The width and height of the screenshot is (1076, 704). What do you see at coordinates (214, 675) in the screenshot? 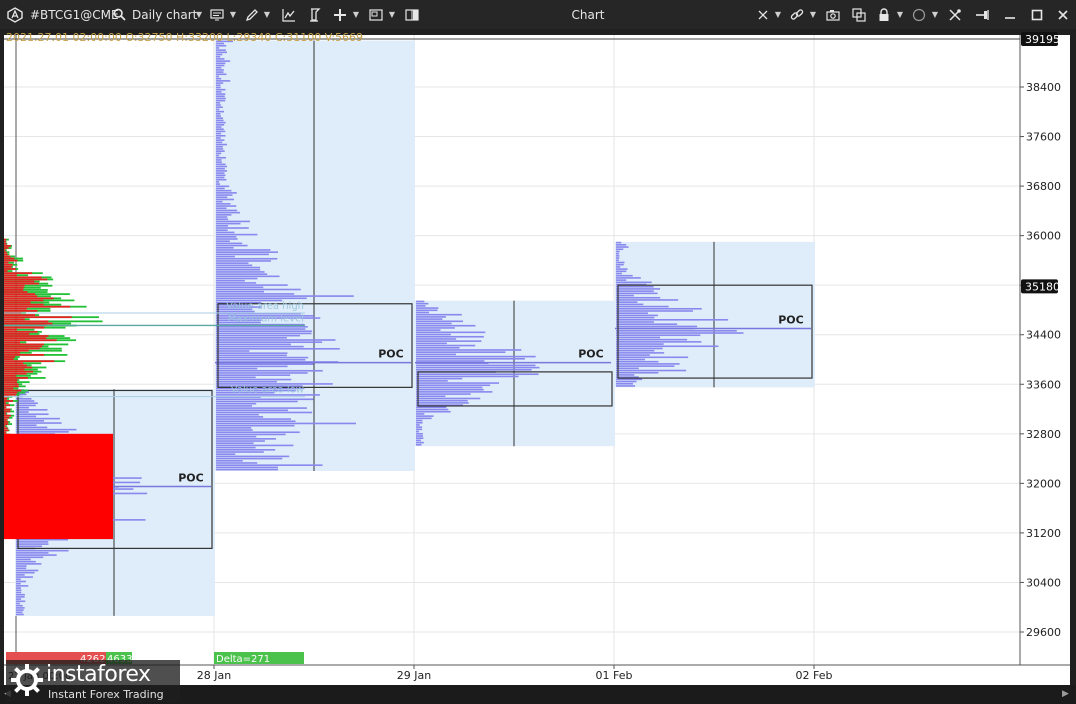
I see `time-tick-label: 28 Jan` at bounding box center [214, 675].